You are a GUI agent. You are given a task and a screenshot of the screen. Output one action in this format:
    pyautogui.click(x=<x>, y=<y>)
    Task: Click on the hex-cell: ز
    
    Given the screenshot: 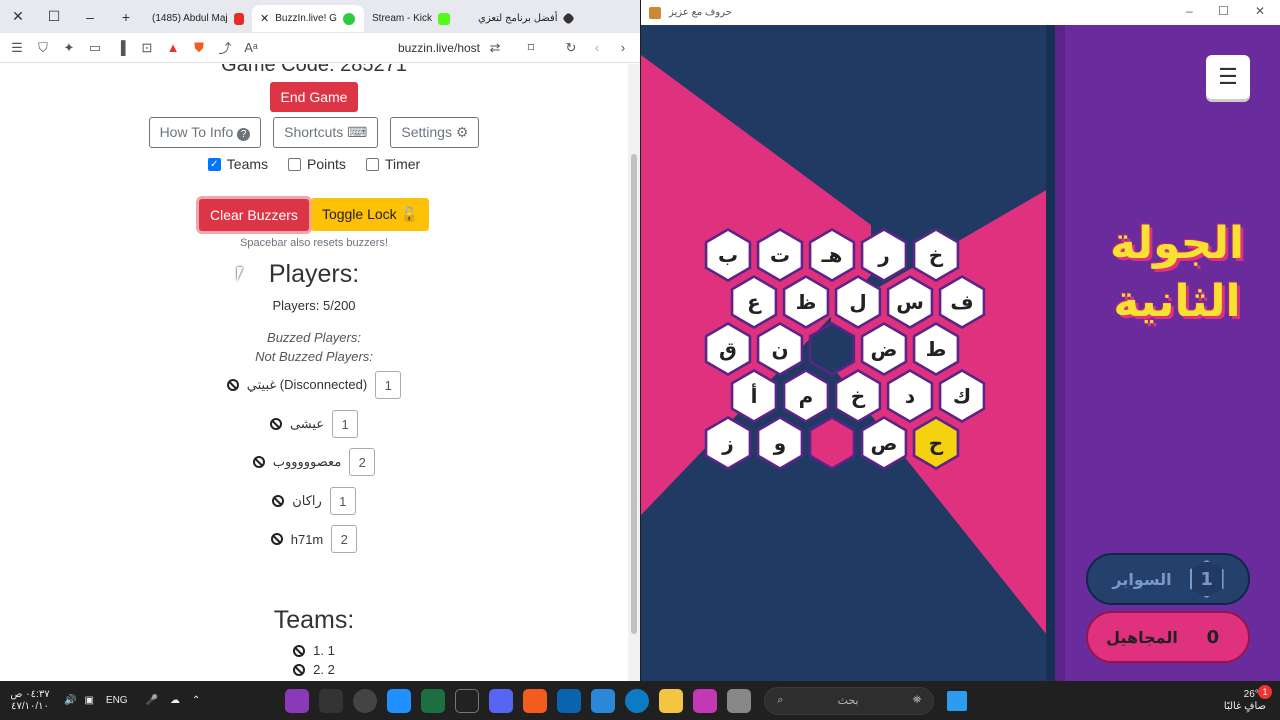 What is the action you would take?
    pyautogui.click(x=728, y=443)
    